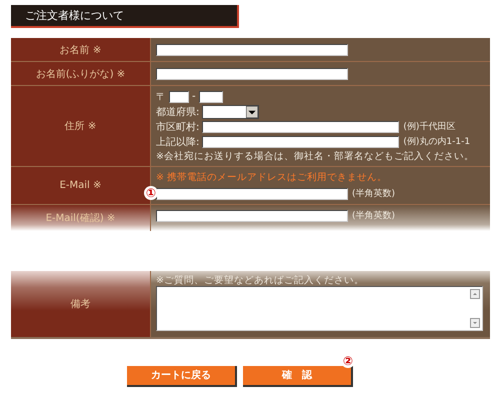 The width and height of the screenshot is (500, 400). I want to click on section-title: ご注文者様について, so click(125, 16).